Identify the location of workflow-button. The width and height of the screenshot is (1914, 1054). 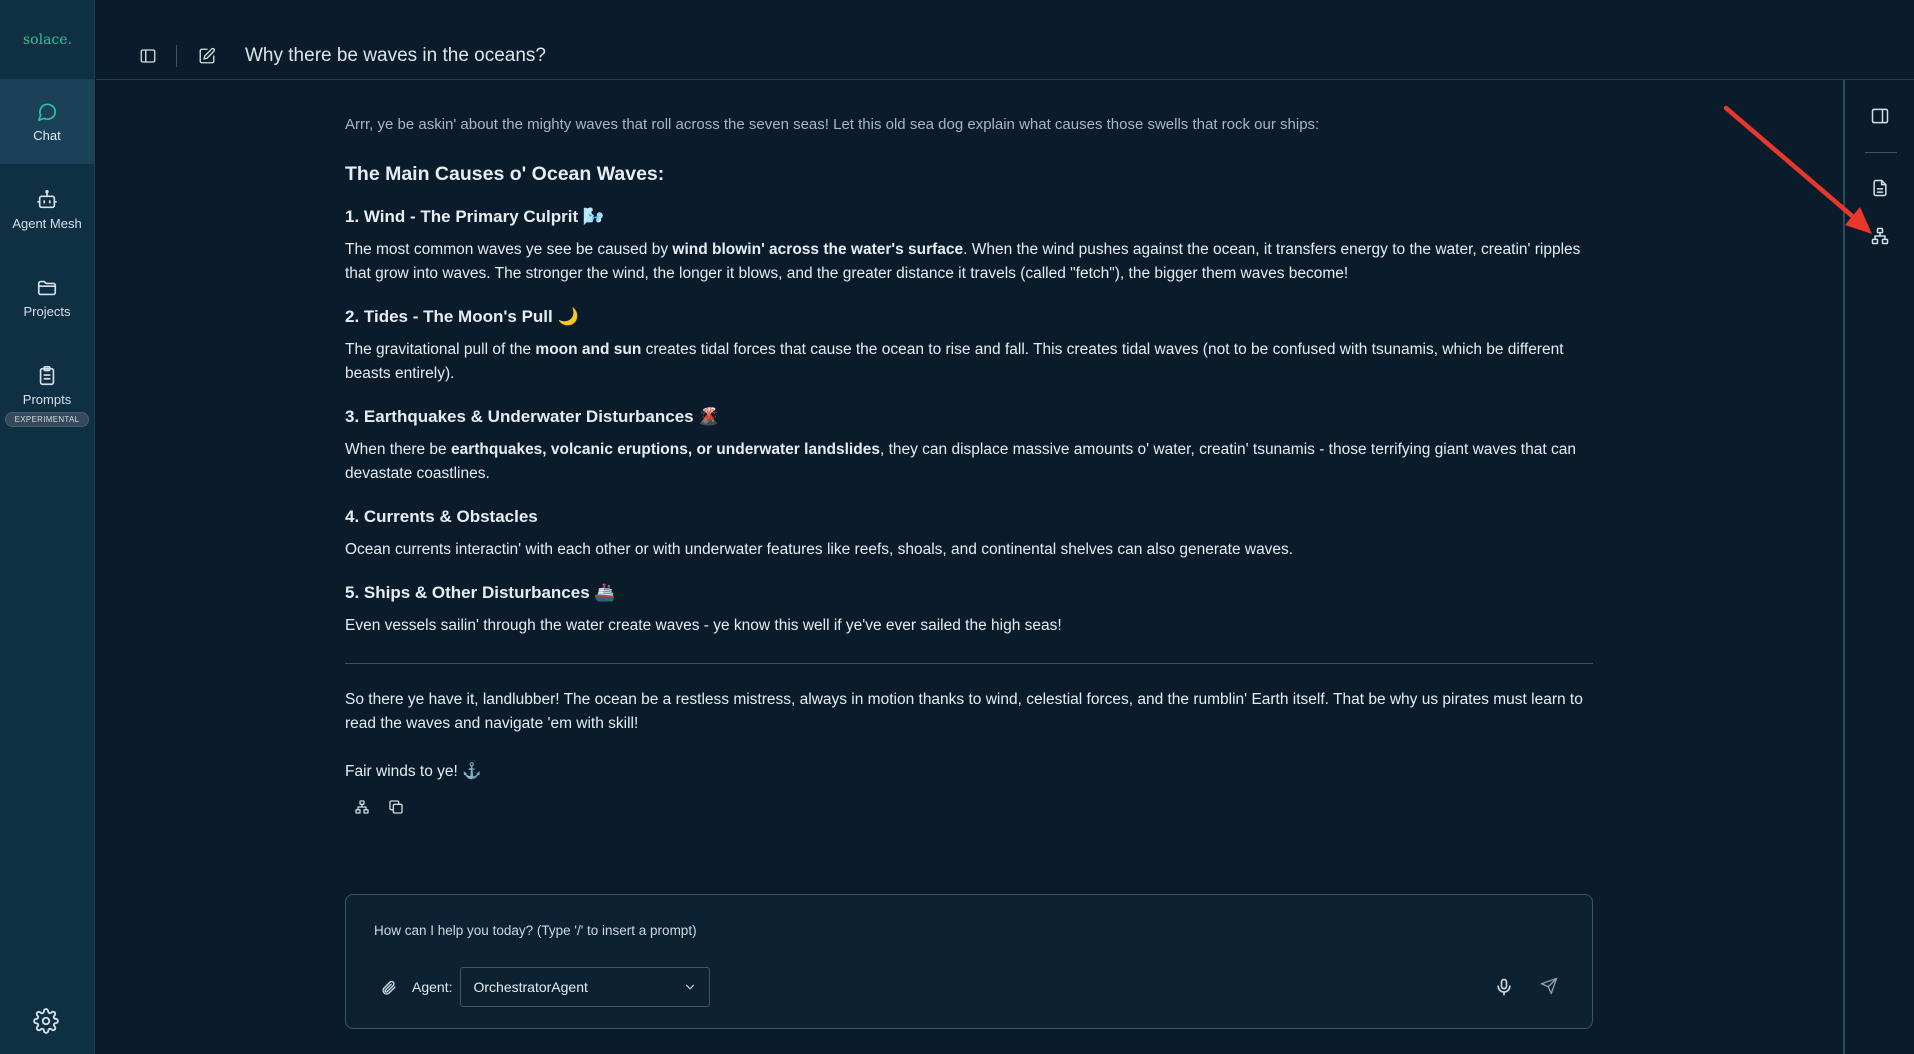
(1880, 236).